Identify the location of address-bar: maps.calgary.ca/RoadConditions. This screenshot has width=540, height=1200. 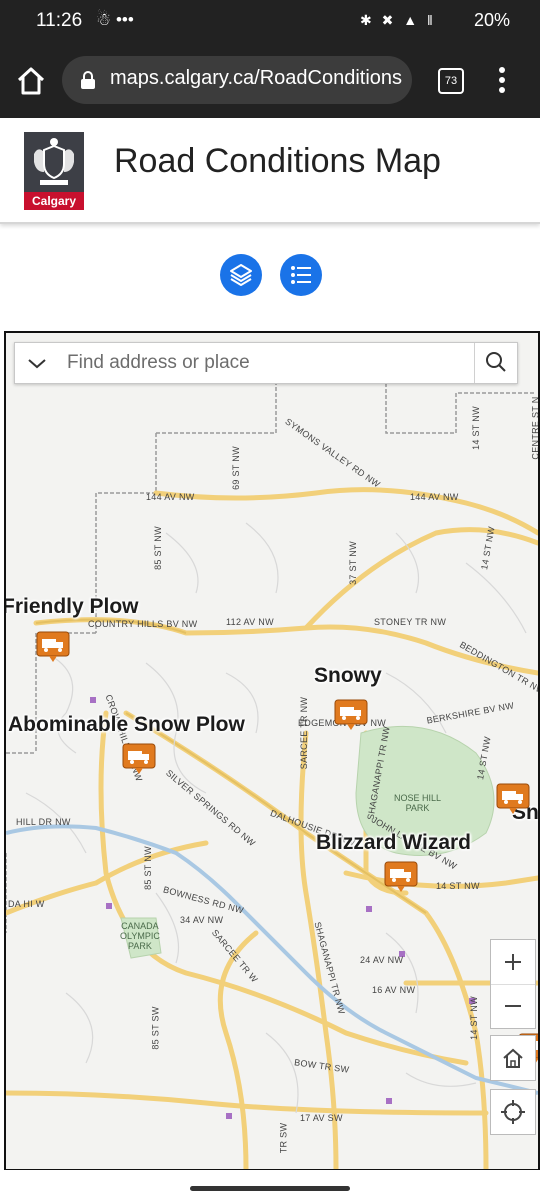
(237, 80).